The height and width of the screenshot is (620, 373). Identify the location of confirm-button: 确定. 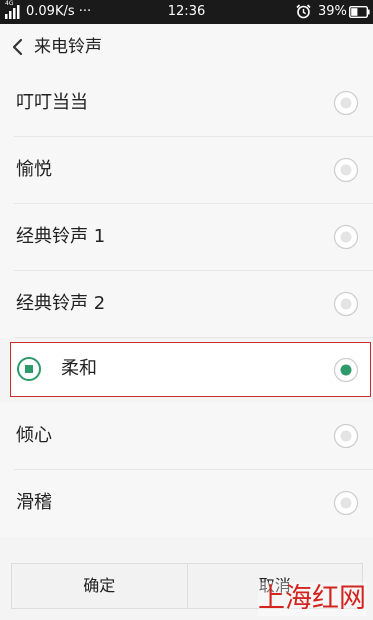
(99, 586).